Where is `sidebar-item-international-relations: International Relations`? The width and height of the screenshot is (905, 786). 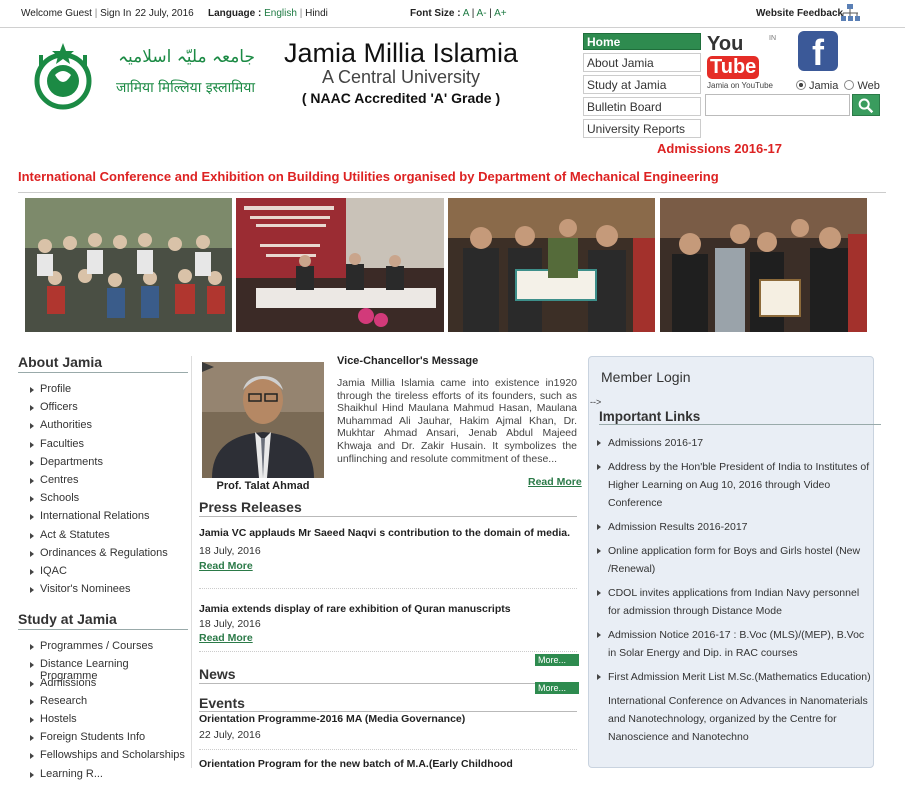
sidebar-item-international-relations: International Relations is located at coordinates (109, 519).